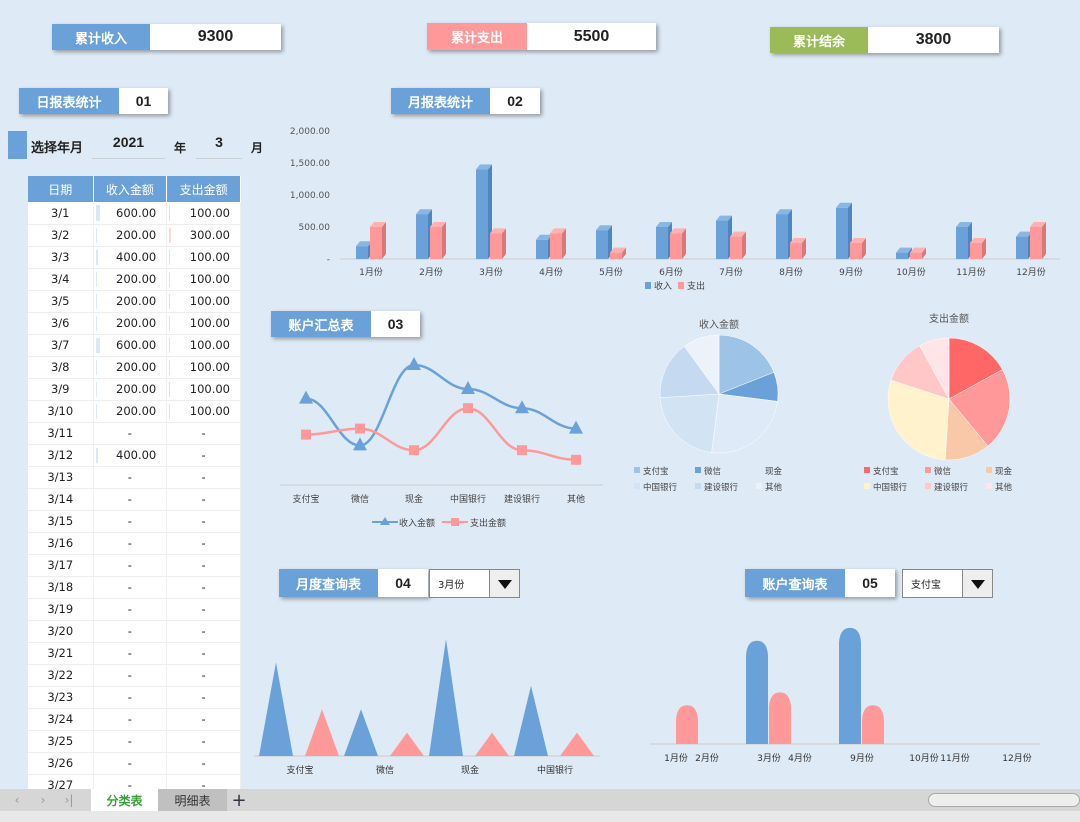 The image size is (1080, 822). What do you see at coordinates (782, 236) in the screenshot?
I see `bar-收入-8月份` at bounding box center [782, 236].